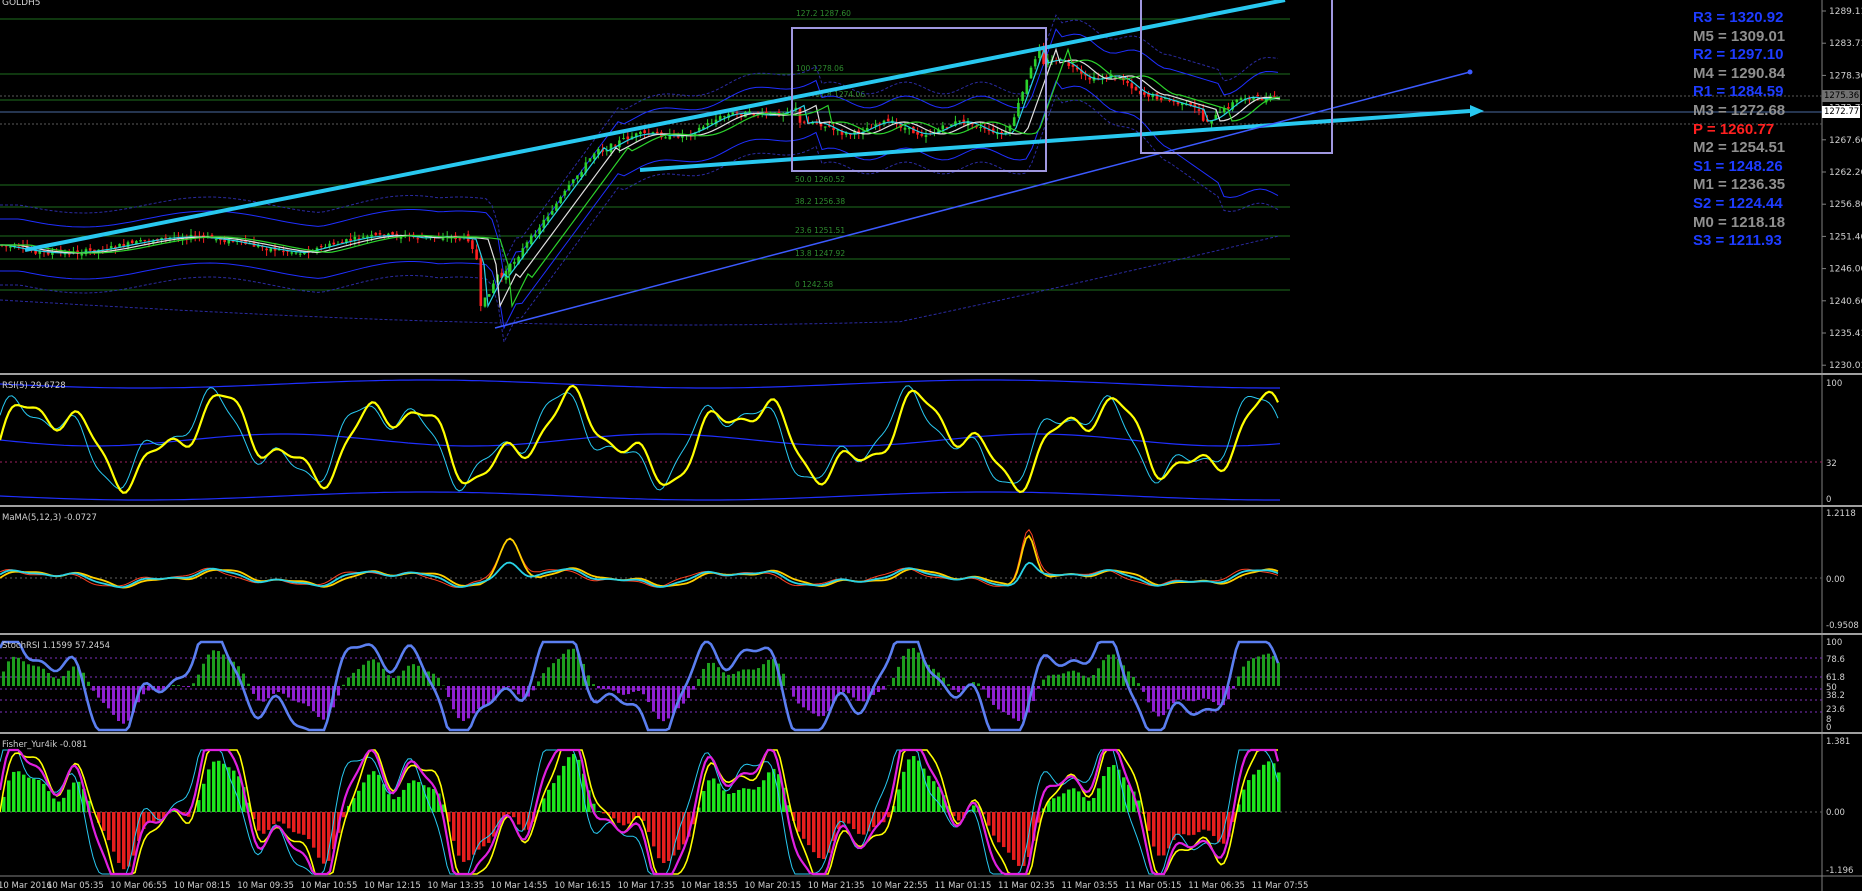 This screenshot has height=891, width=1862. I want to click on pivot-level: S1 = 1248.26, so click(1738, 166).